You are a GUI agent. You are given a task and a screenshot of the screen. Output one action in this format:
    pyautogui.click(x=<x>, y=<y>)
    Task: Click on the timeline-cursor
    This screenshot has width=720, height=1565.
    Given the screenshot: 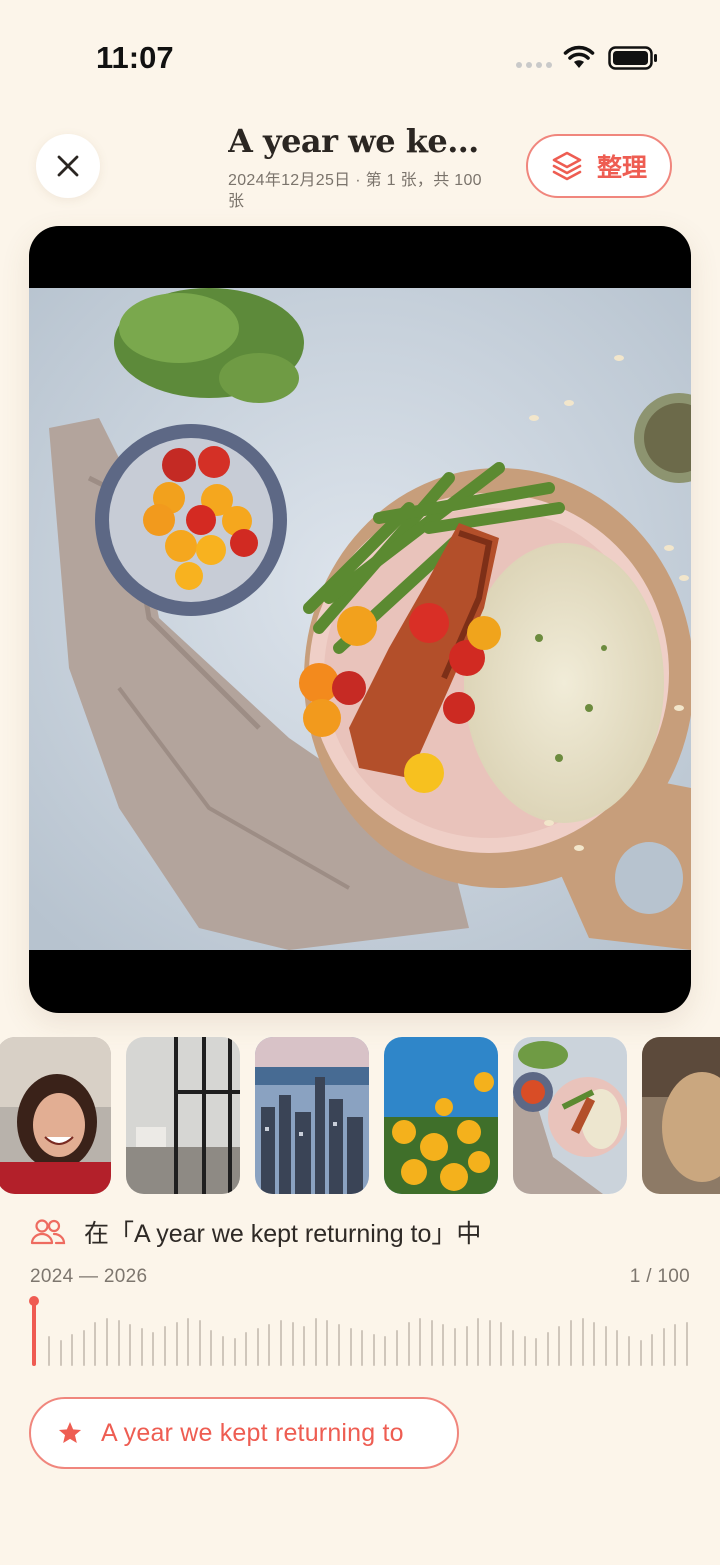 What is the action you would take?
    pyautogui.click(x=34, y=1333)
    